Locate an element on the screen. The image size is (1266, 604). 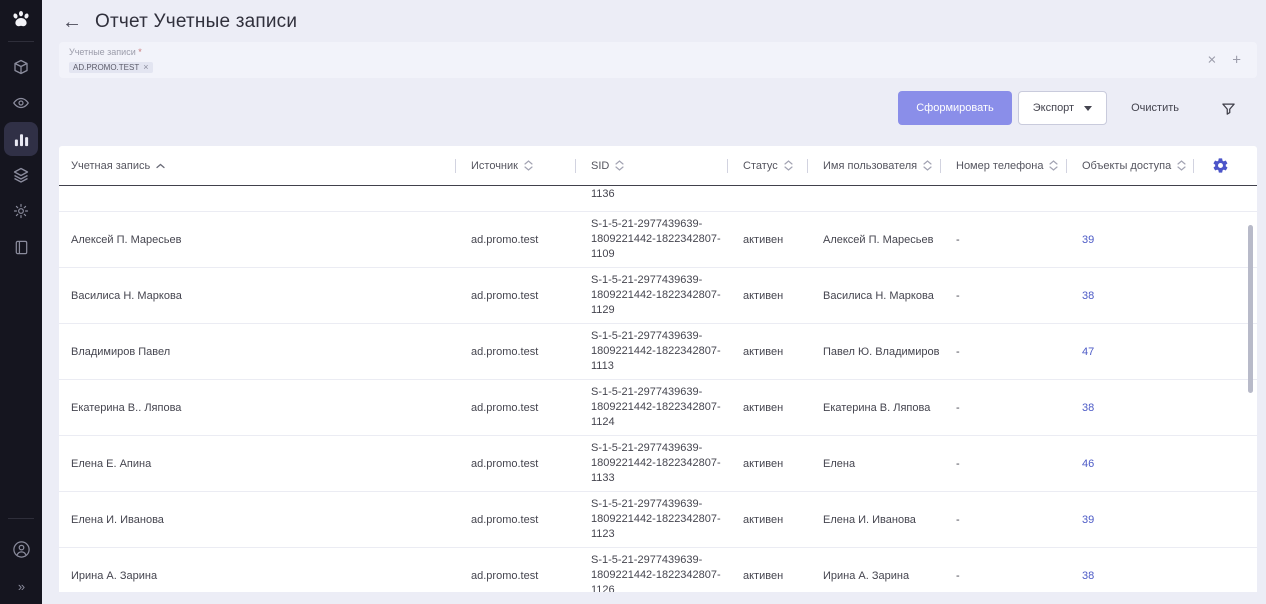
bar-chart-icon is located at coordinates (21, 139).